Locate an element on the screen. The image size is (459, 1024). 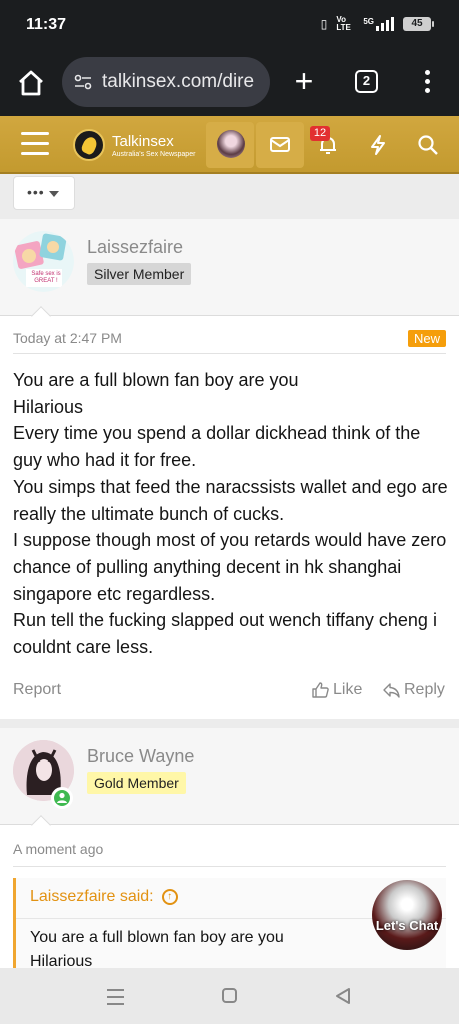
more-options-button: ••• is located at coordinates (44, 193).